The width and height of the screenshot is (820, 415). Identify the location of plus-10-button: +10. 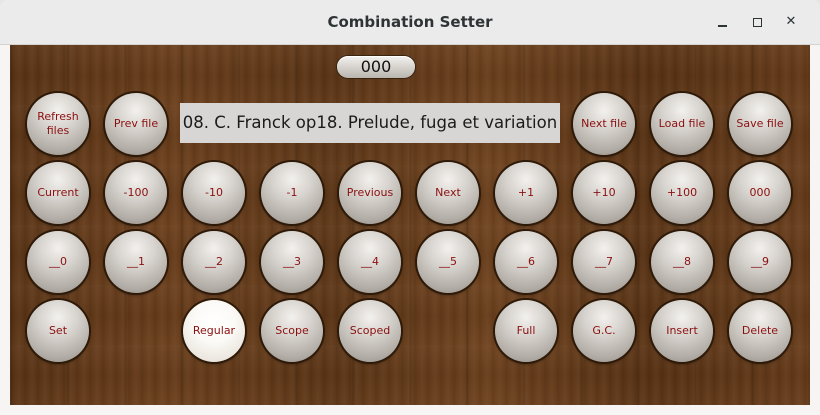
(604, 193).